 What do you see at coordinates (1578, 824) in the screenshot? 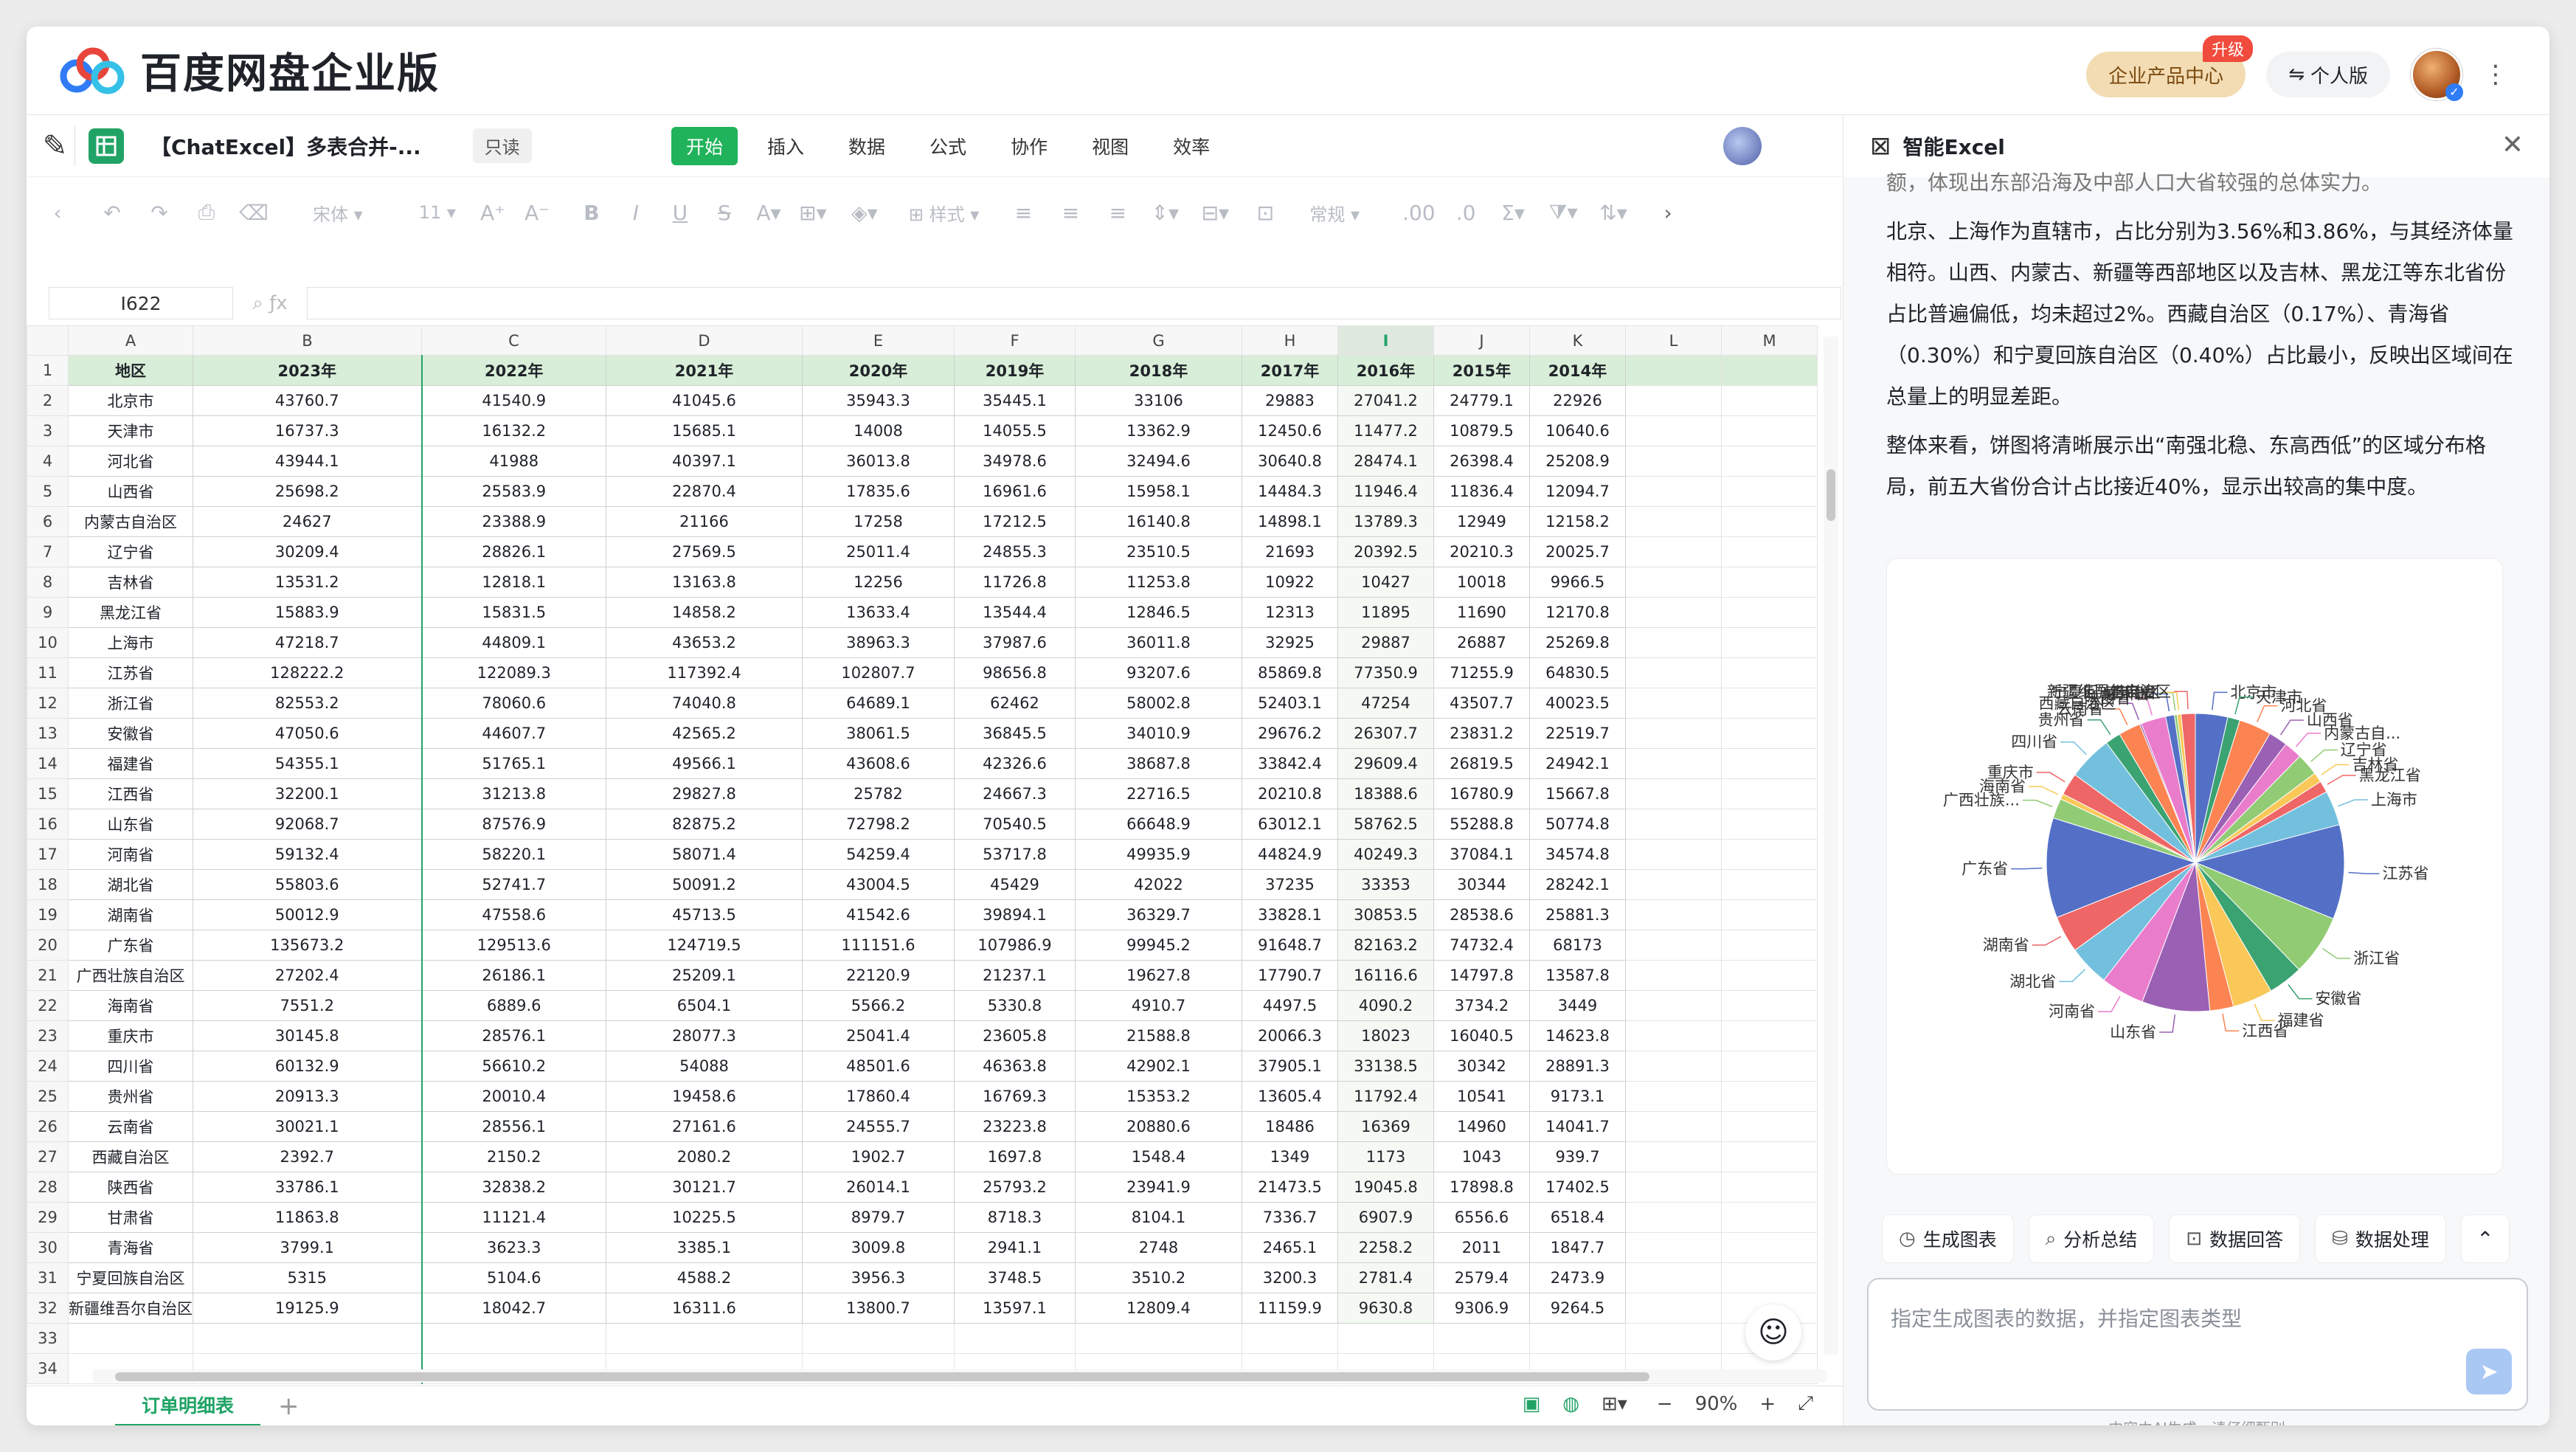
I see `cell: 50774.8` at bounding box center [1578, 824].